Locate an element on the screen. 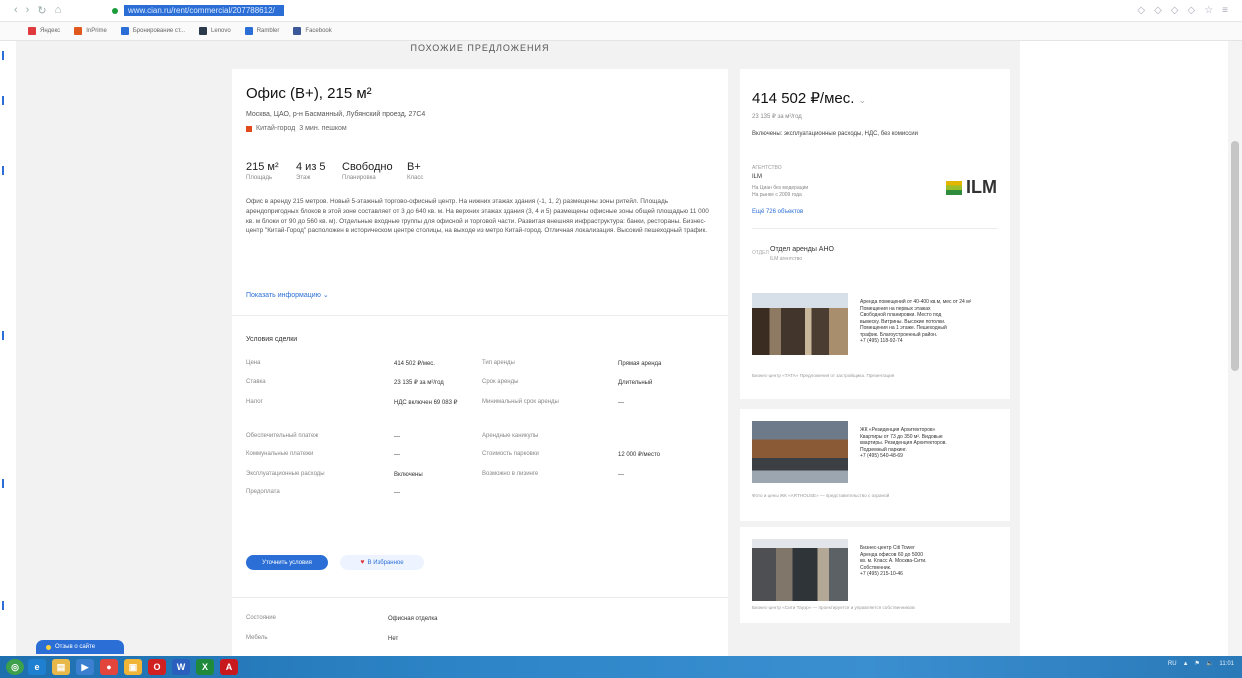 This screenshot has height=678, width=1242. address-bar: www.cian.ru/rent/commercial/207788612/ is located at coordinates (198, 10).